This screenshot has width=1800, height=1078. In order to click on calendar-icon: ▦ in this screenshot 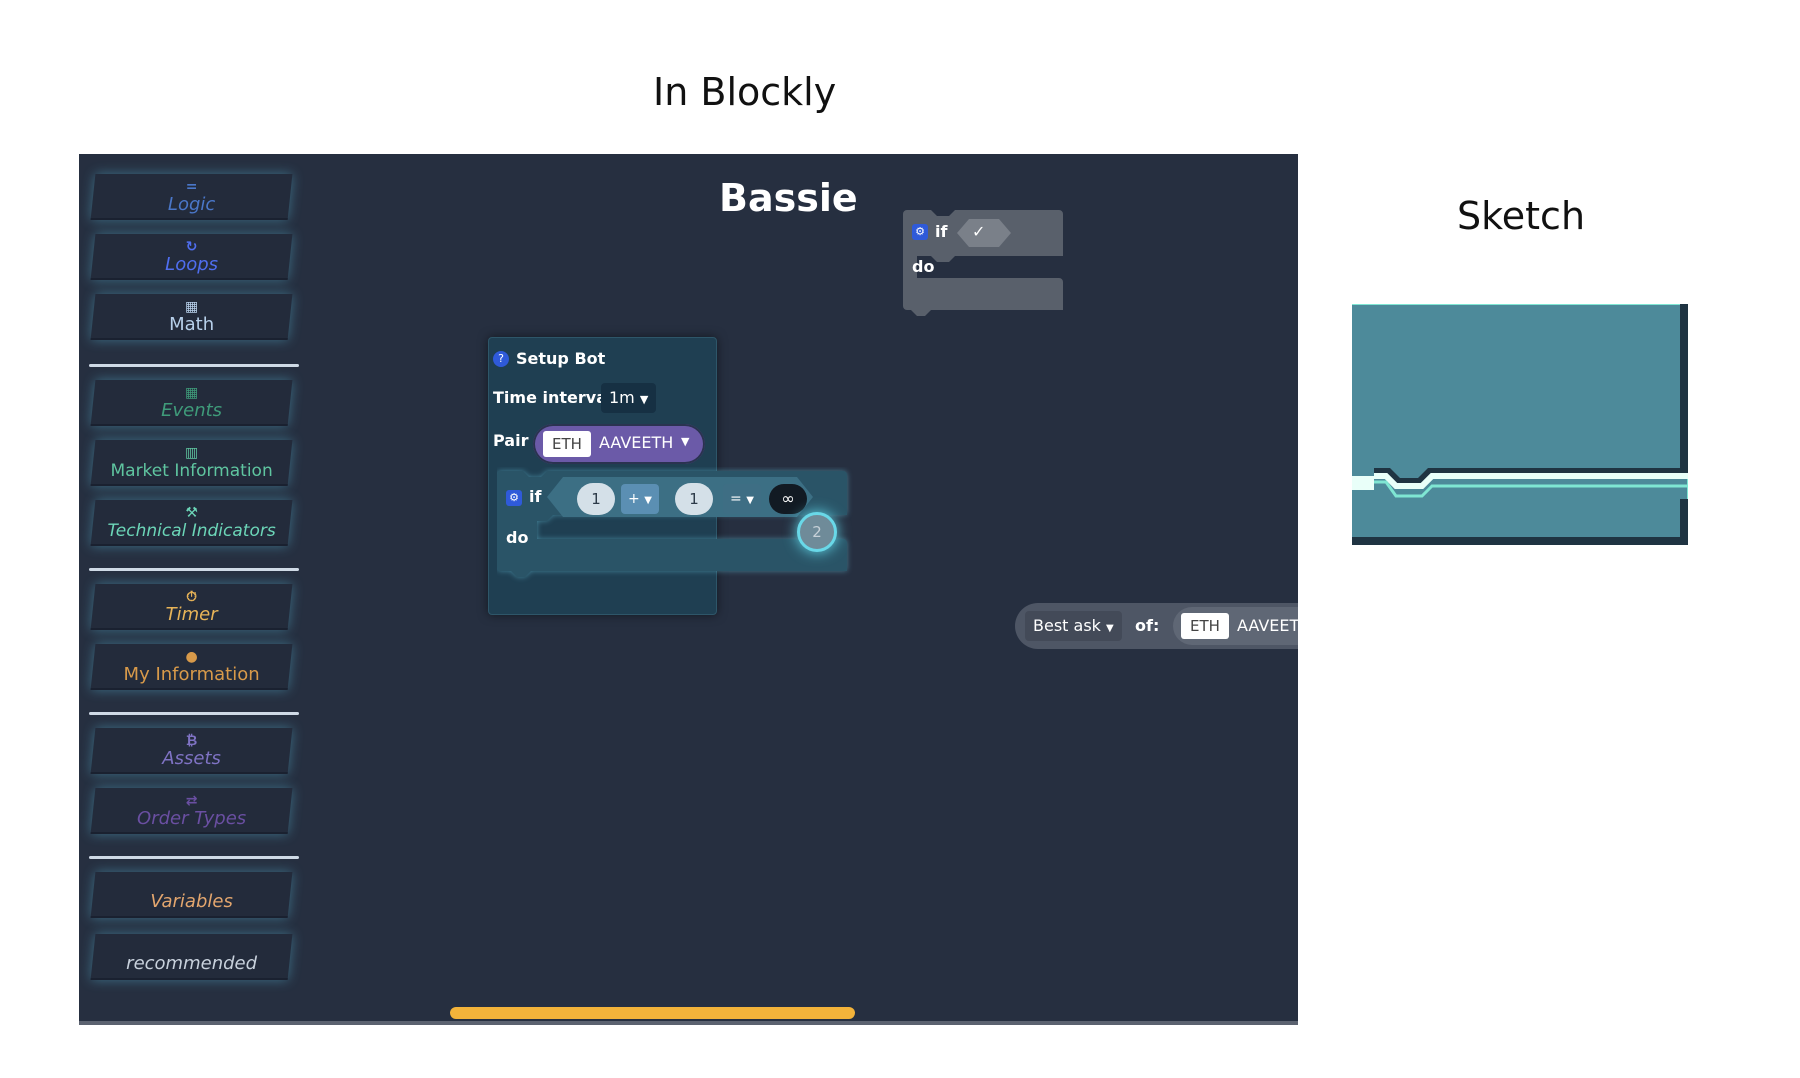, I will do `click(191, 392)`.